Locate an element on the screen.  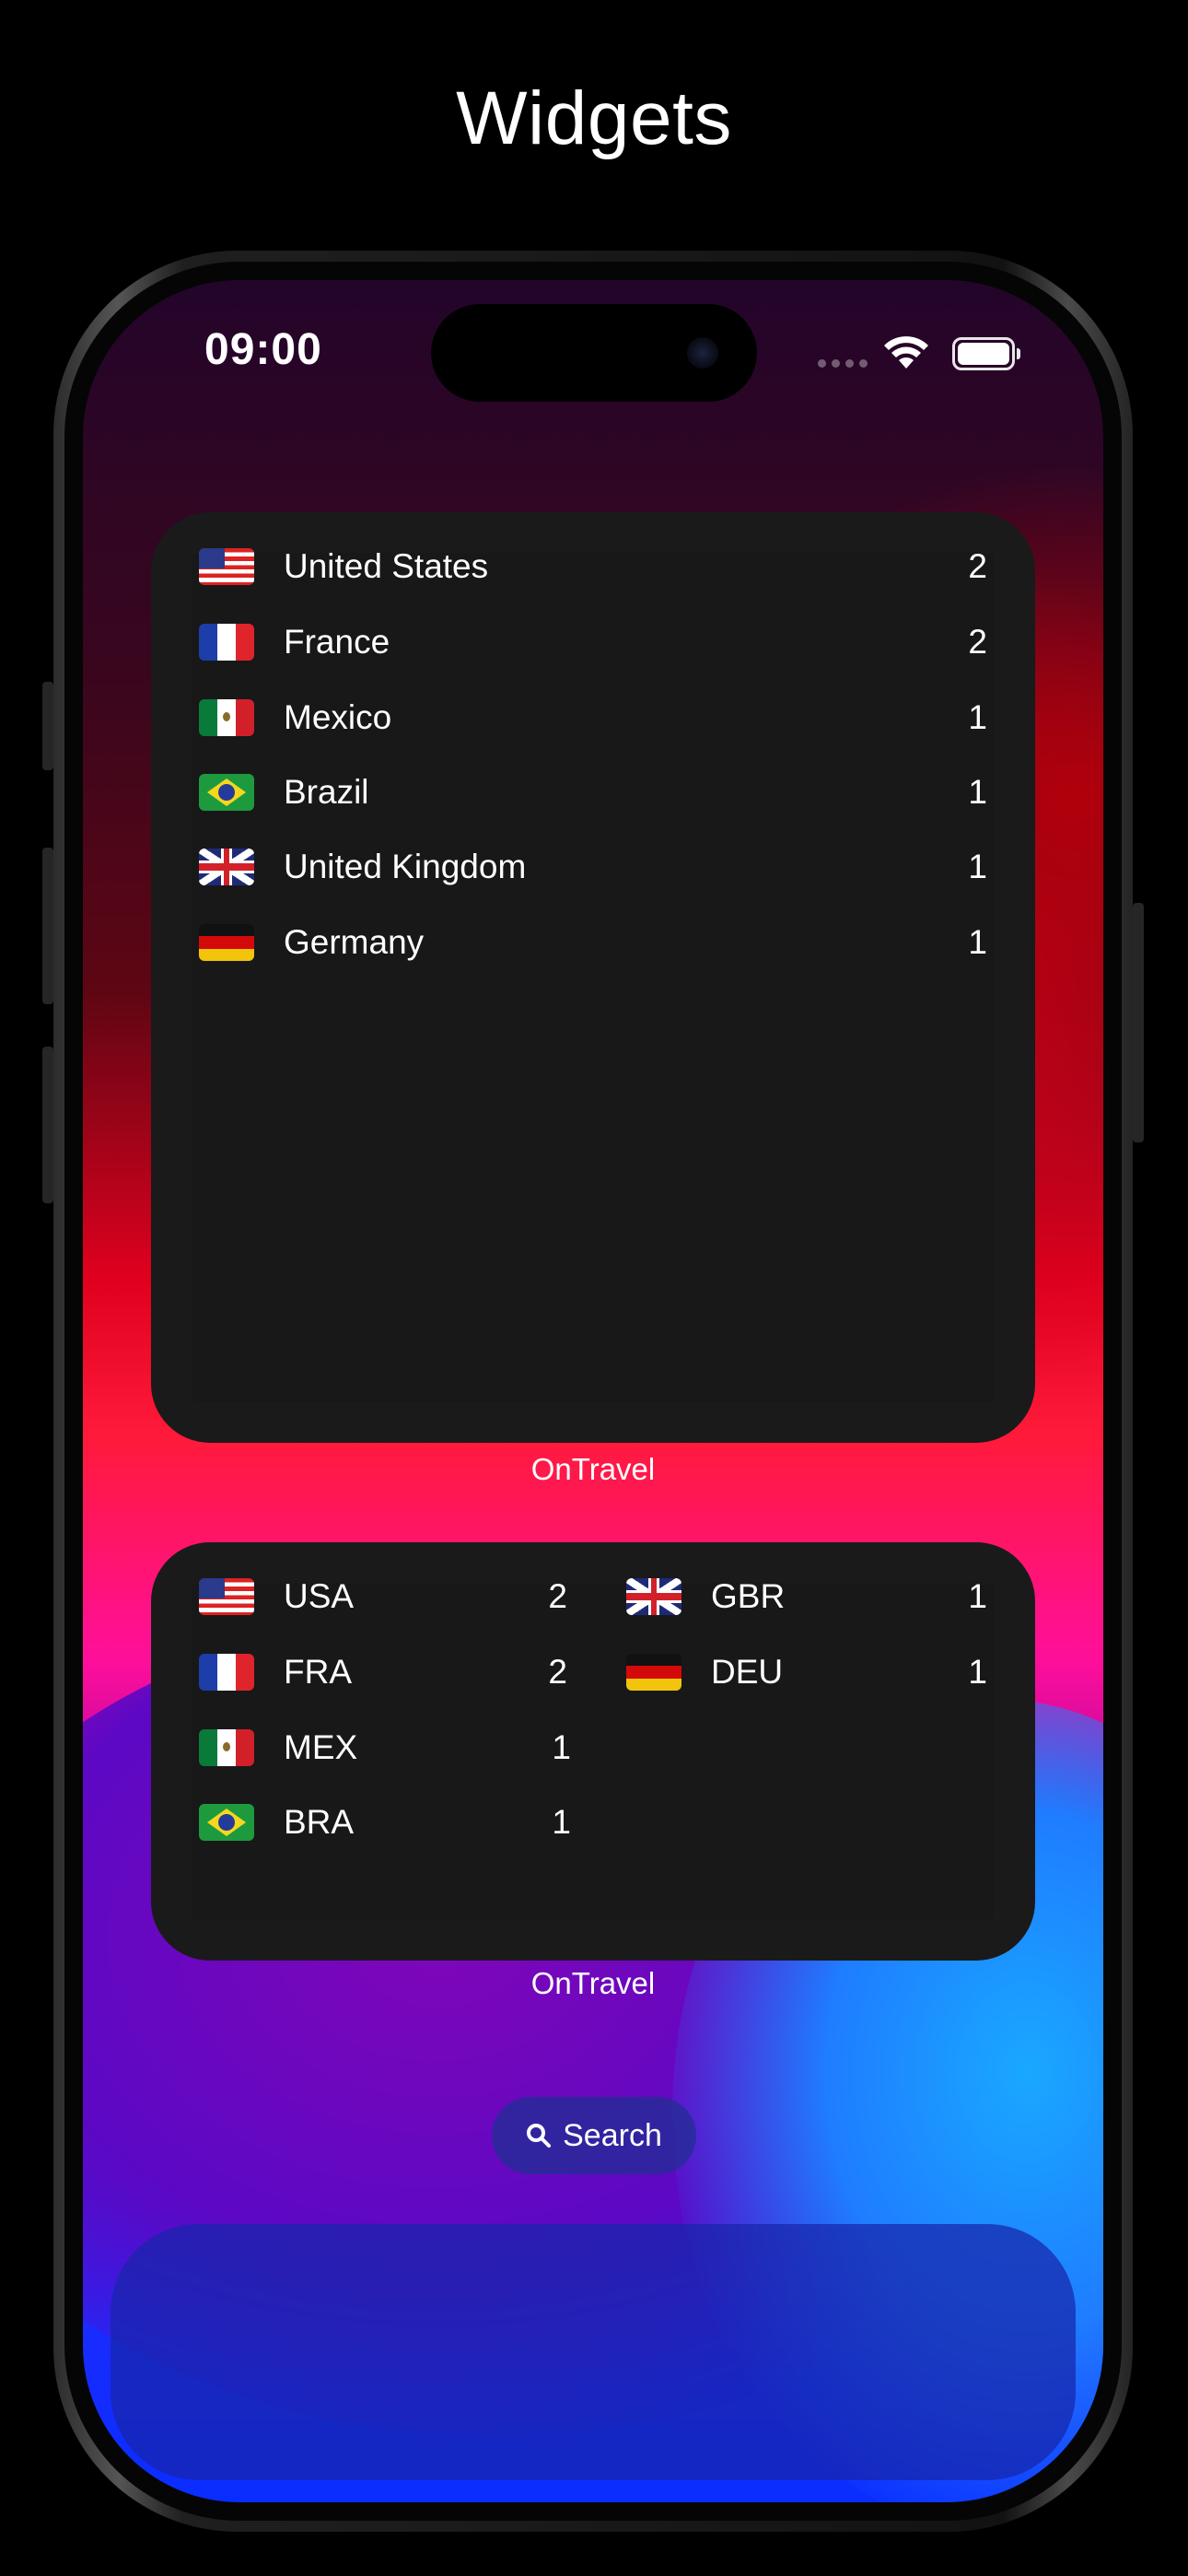
list-item: GBR 1 is located at coordinates (806, 1596).